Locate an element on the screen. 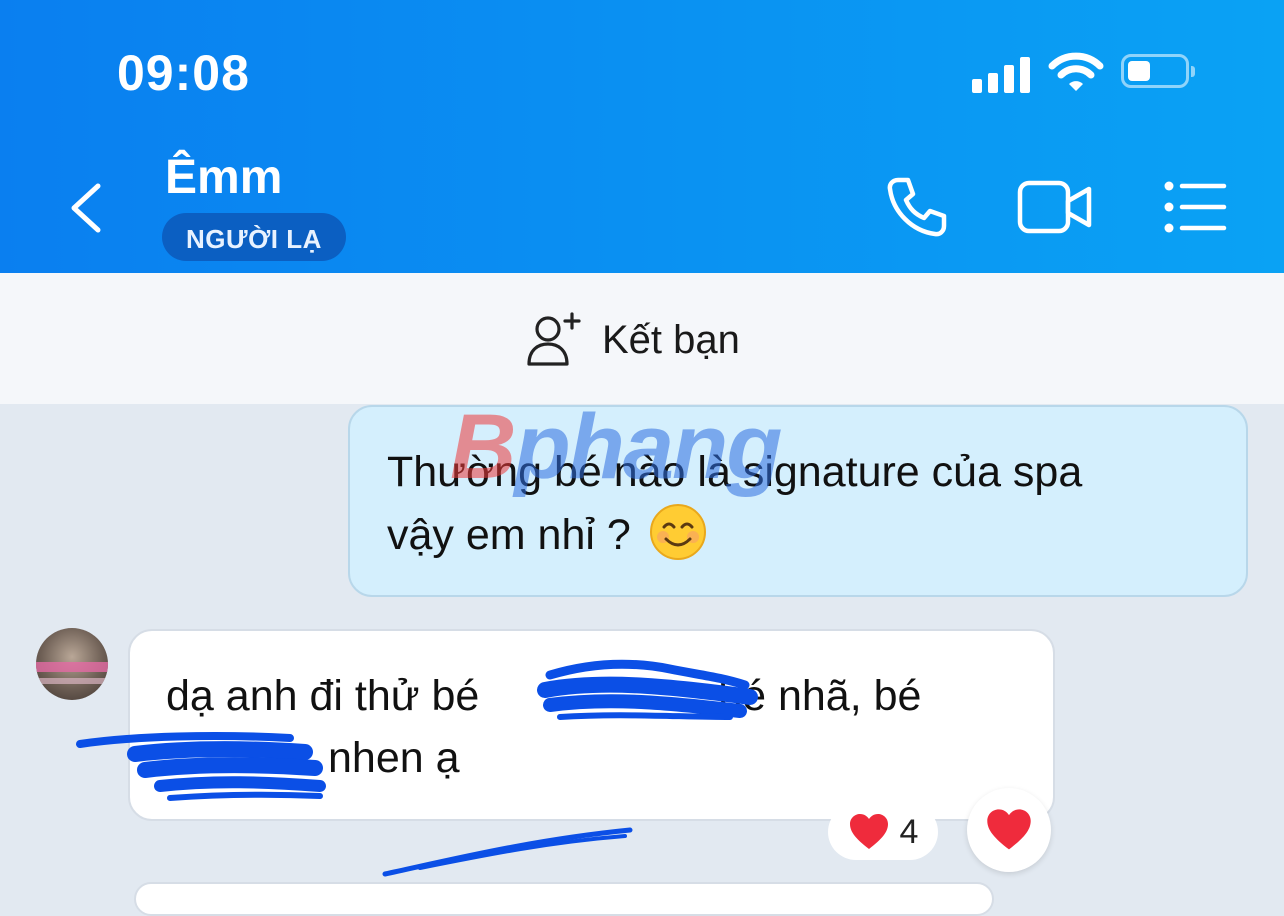 This screenshot has width=1284, height=916. redaction-scribble is located at coordinates (507, 852).